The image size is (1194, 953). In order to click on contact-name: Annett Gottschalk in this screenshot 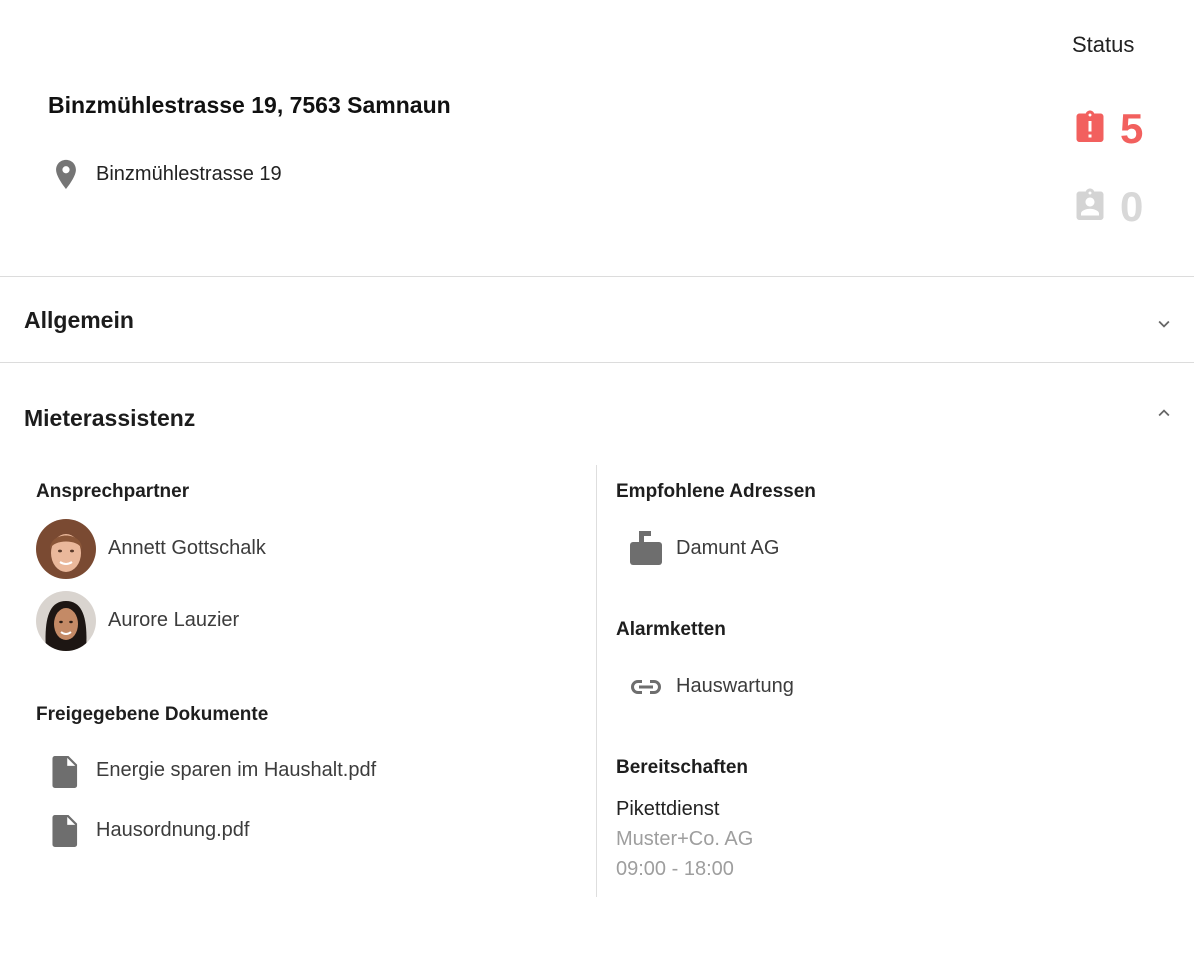, I will do `click(187, 548)`.